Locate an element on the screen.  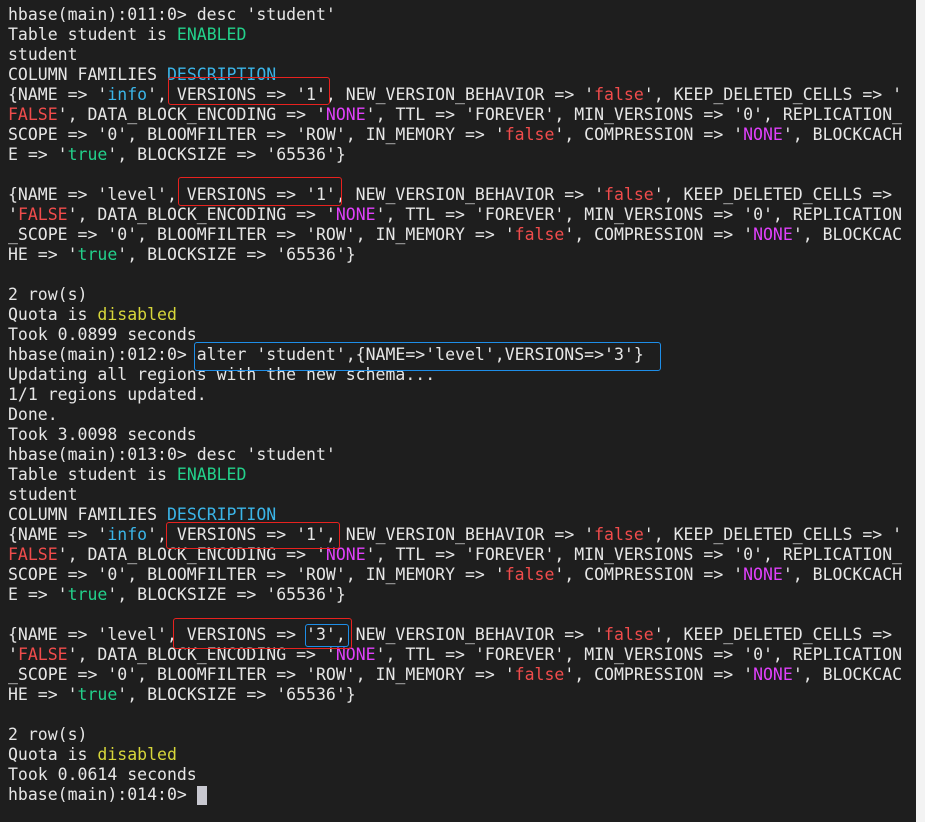
terminal-line: Done. is located at coordinates (455, 415).